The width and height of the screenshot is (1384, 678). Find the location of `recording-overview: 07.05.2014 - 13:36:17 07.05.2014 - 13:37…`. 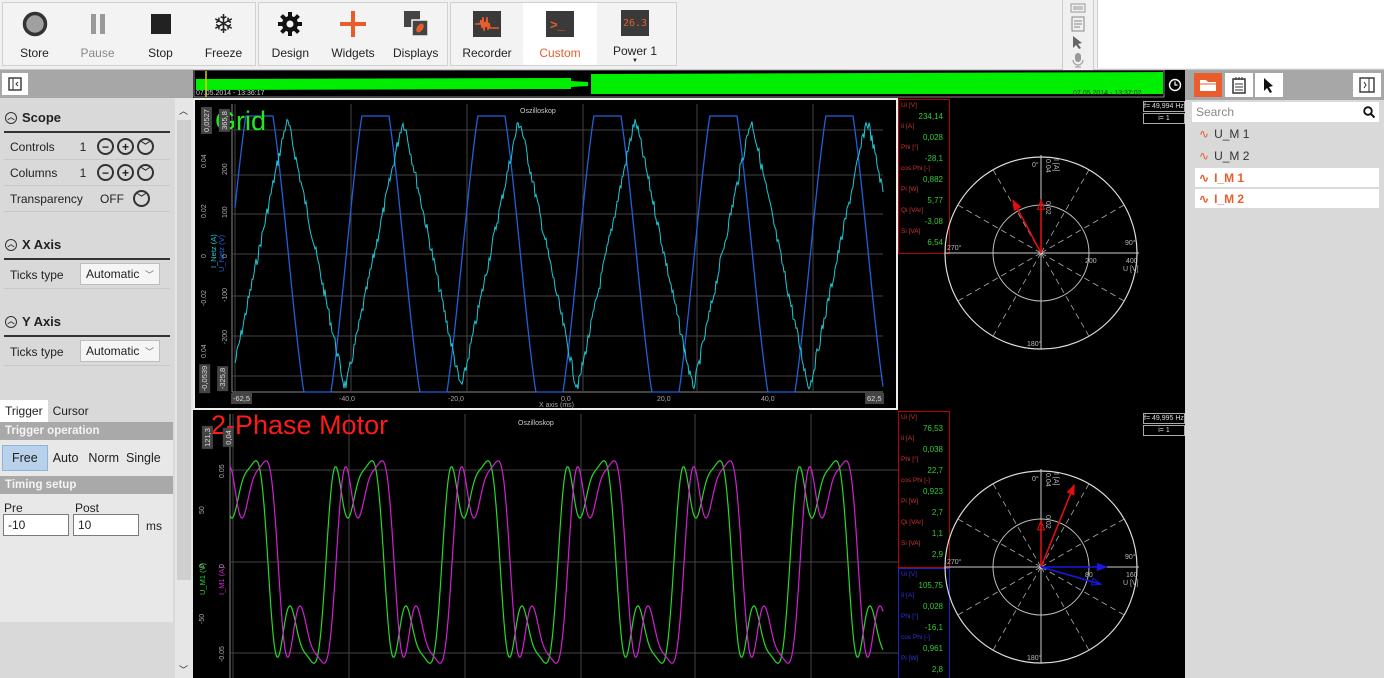

recording-overview: 07.05.2014 - 13:36:17 07.05.2014 - 13:37… is located at coordinates (689, 83).